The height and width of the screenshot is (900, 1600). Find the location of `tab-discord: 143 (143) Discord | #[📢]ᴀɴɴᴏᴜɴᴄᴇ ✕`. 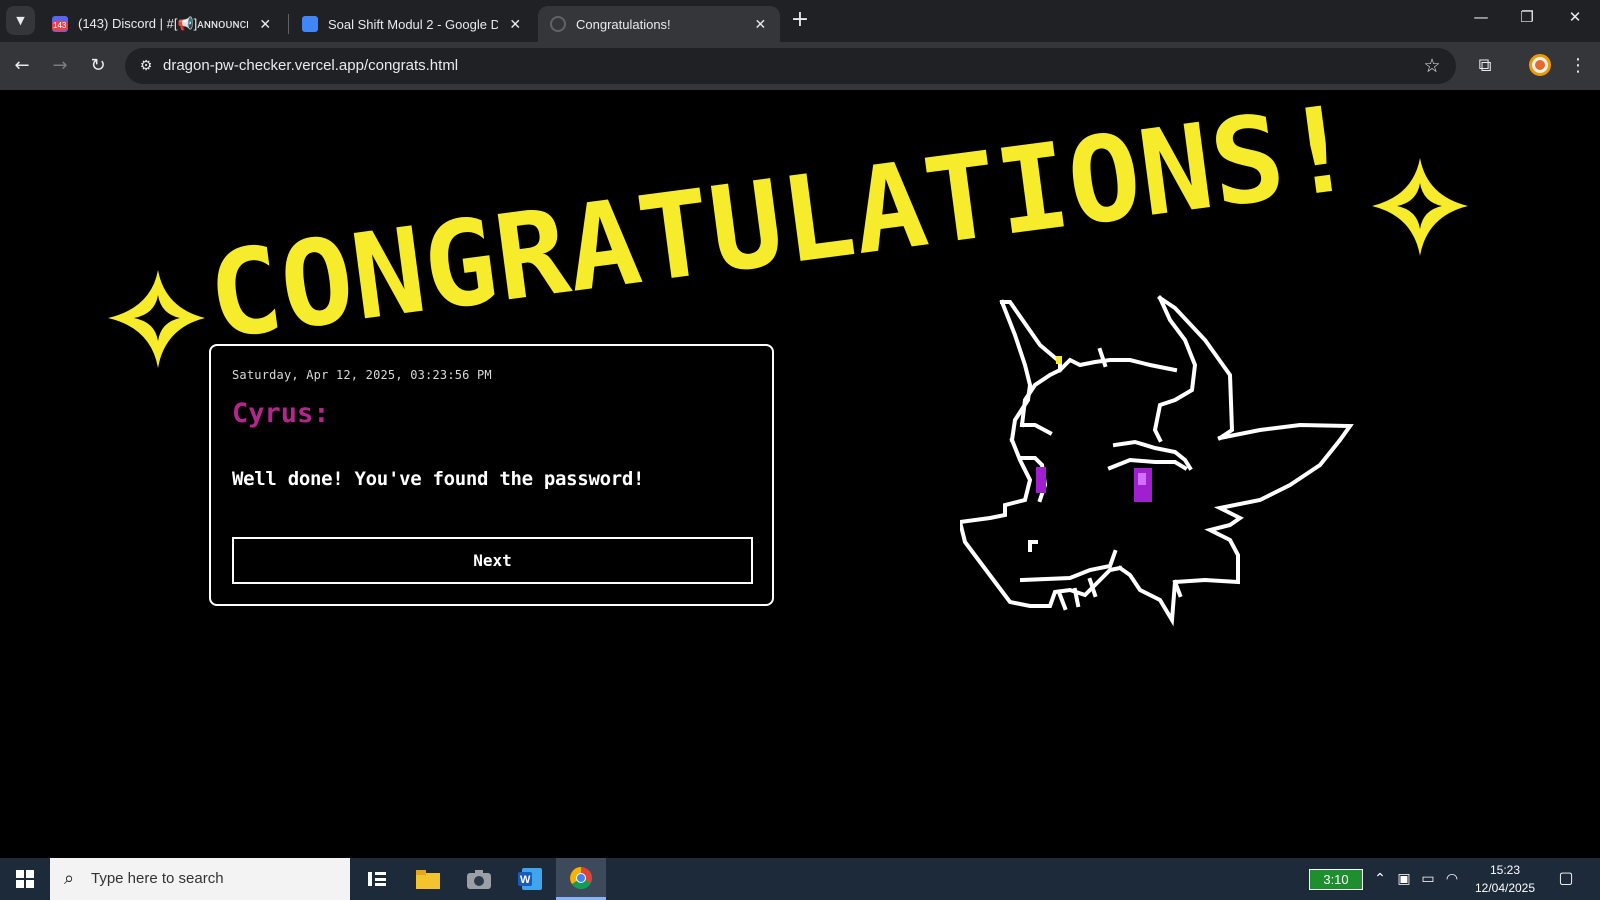

tab-discord: 143 (143) Discord | #[📢]ᴀɴɴᴏᴜɴᴄᴇ ✕ is located at coordinates (162, 24).